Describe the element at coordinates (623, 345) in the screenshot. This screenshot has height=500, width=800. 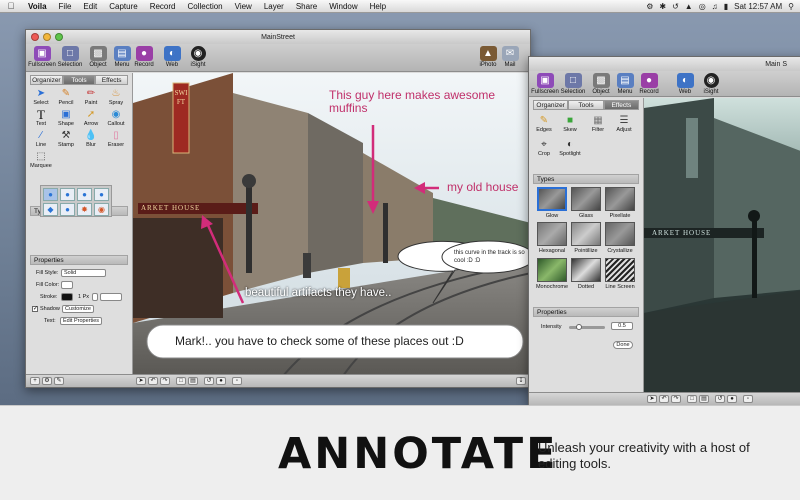
I see `done-button: Done` at that location.